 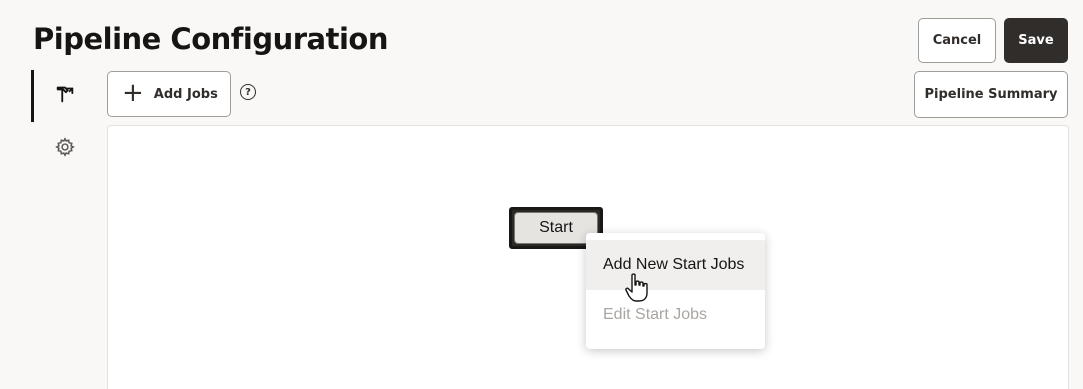 I want to click on menu-item-add-new-start-jobs: Add New Start Jobs, so click(x=675, y=265).